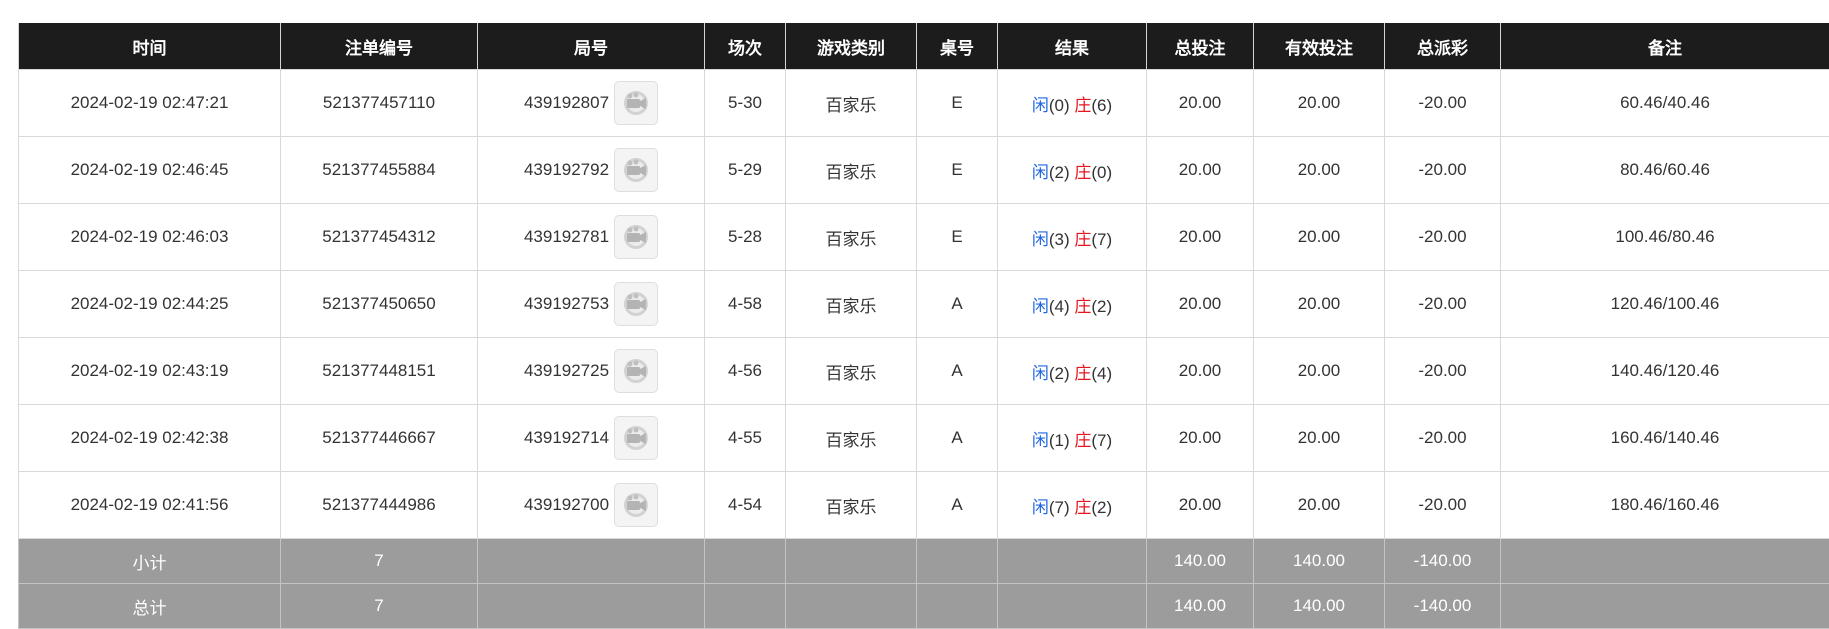  I want to click on grand-total-valid-bet: 140.00, so click(1319, 606).